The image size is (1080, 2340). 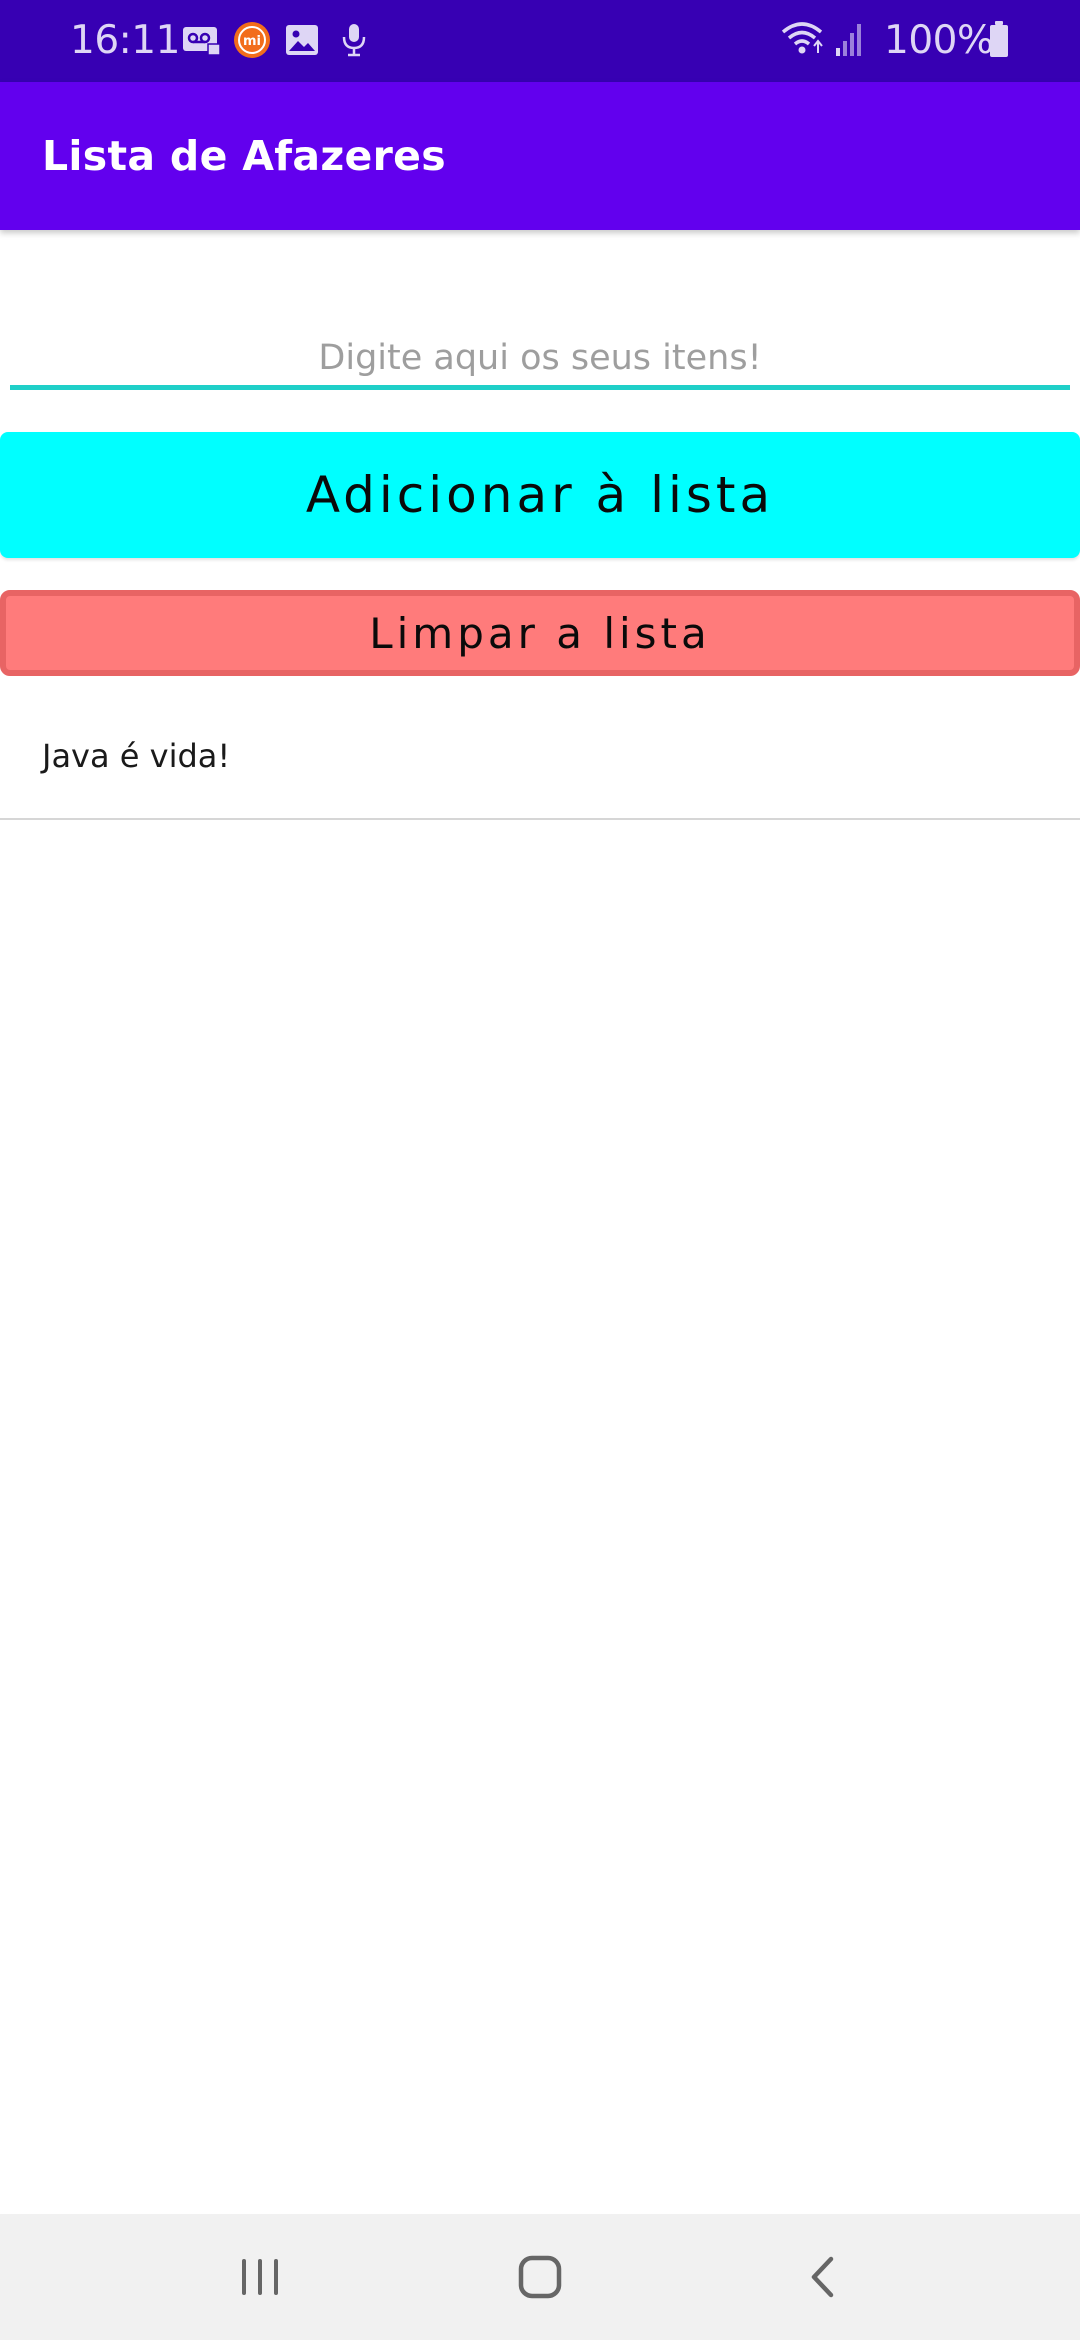 I want to click on recent-apps-button, so click(x=260, y=2277).